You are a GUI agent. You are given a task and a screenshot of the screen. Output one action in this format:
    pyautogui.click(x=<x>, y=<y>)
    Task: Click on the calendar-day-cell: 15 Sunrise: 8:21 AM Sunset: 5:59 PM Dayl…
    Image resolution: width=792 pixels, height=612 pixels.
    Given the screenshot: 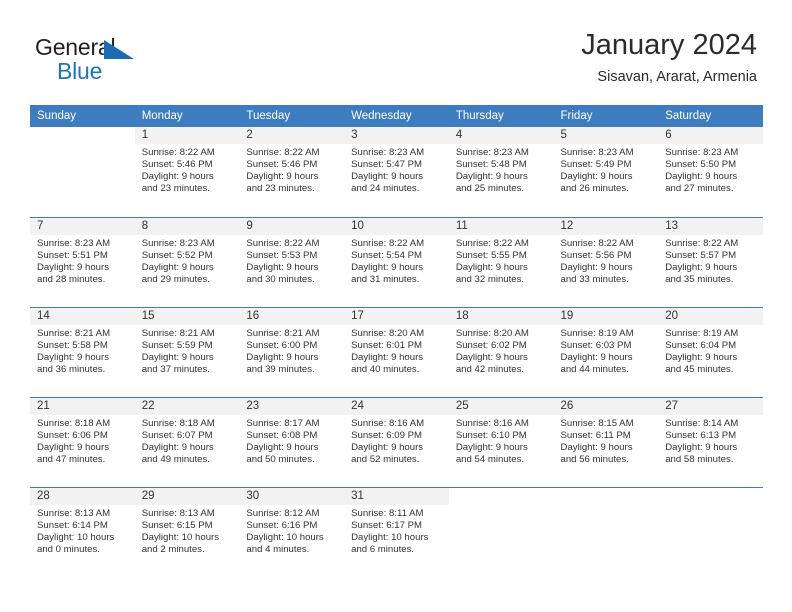 What is the action you would take?
    pyautogui.click(x=187, y=351)
    